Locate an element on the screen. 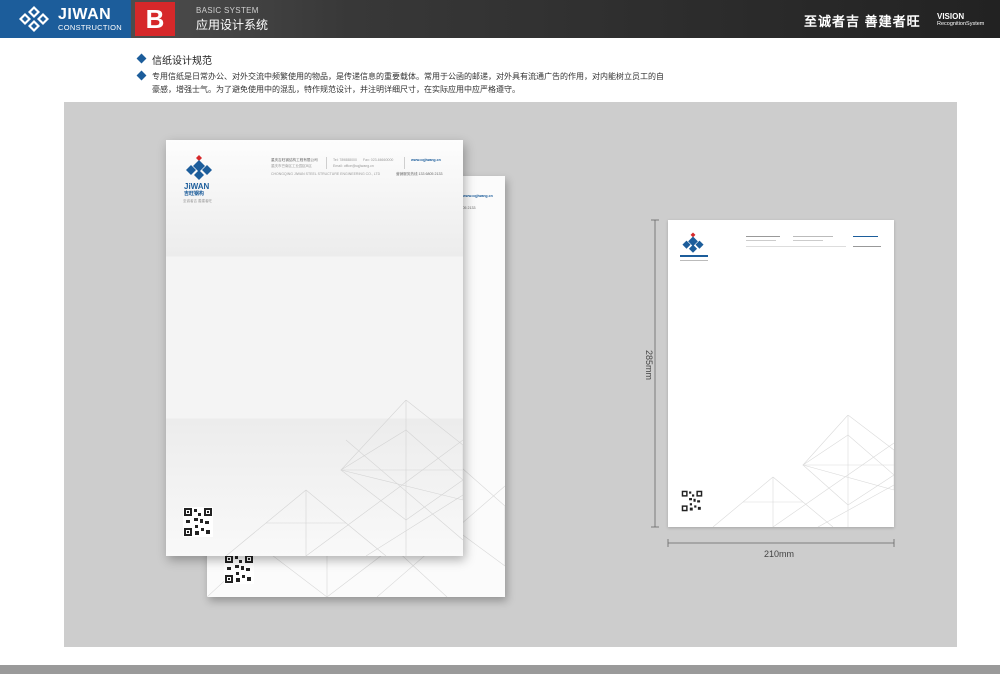  brand-logo-block: JIWAN CONSTRUCTION is located at coordinates (65, 19).